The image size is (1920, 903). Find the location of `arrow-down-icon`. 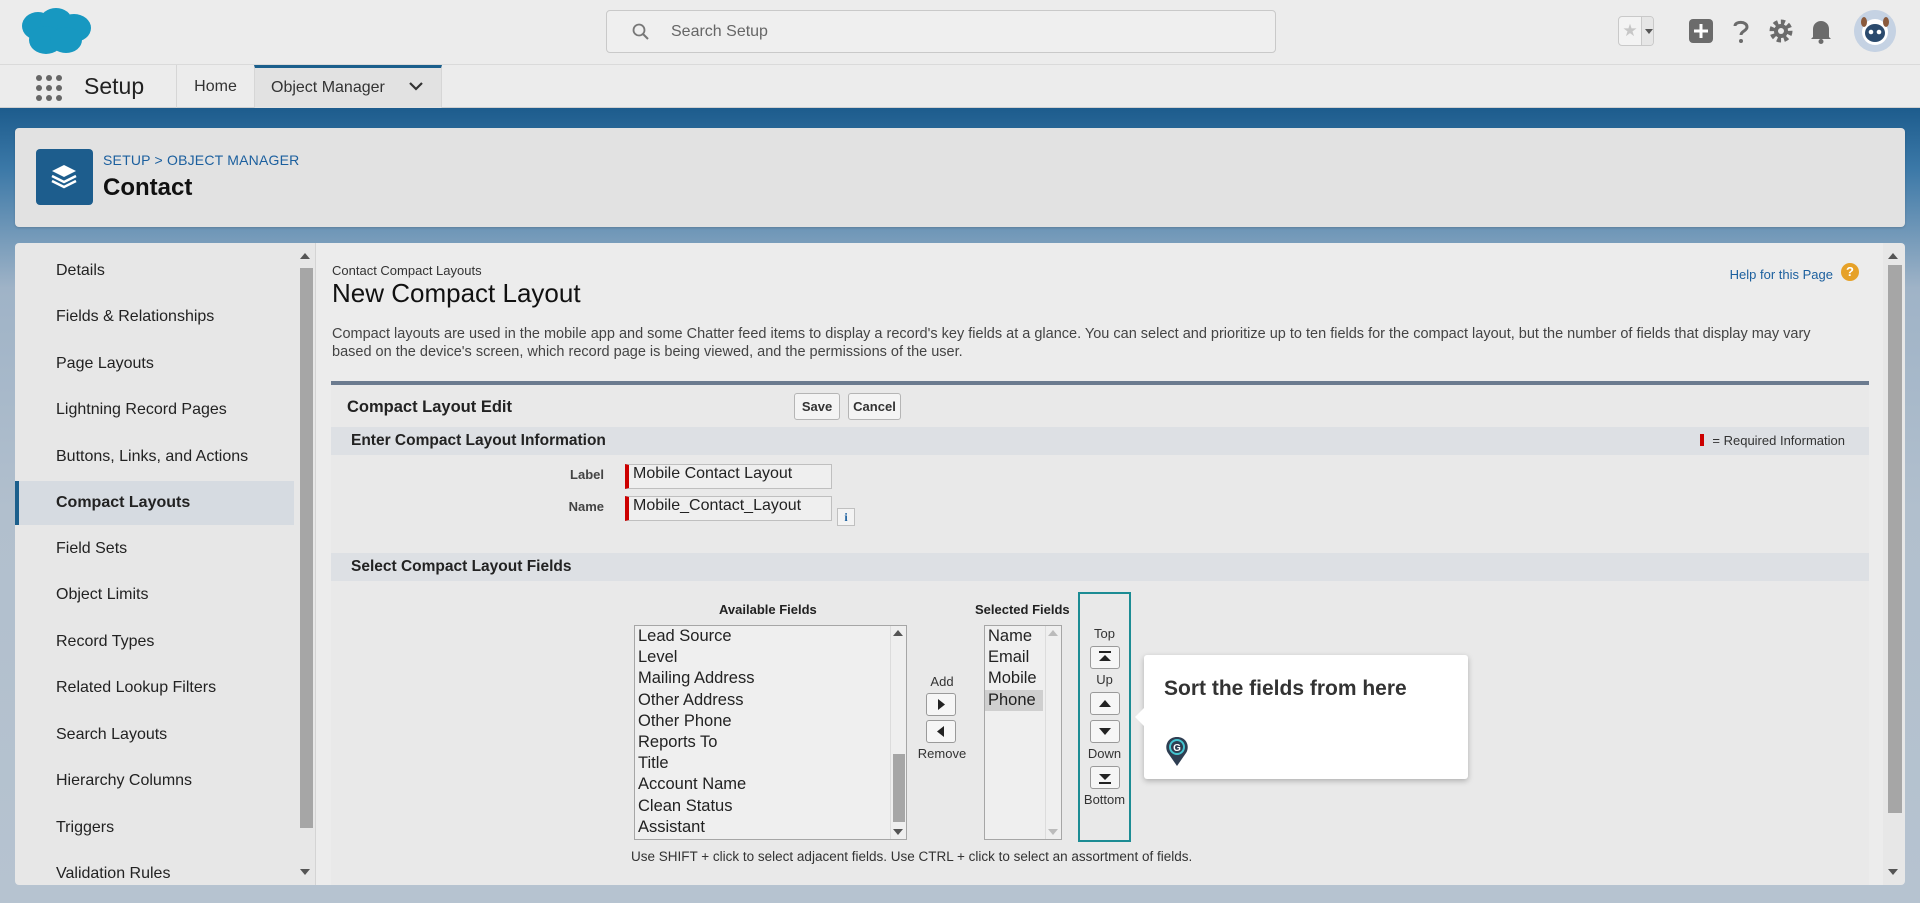

arrow-down-icon is located at coordinates (1105, 731).